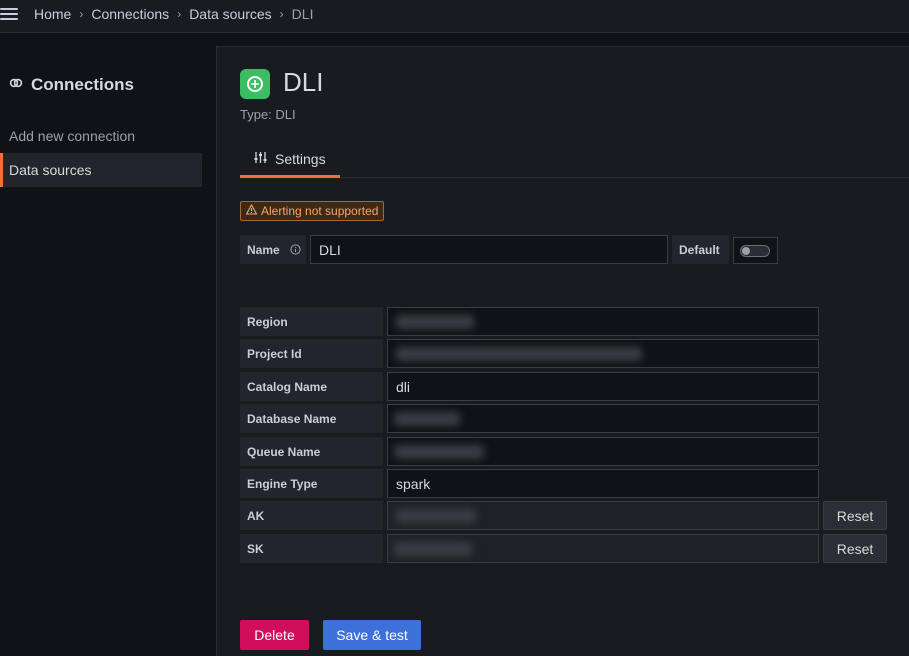 The width and height of the screenshot is (909, 656). What do you see at coordinates (603, 321) in the screenshot?
I see `region-input` at bounding box center [603, 321].